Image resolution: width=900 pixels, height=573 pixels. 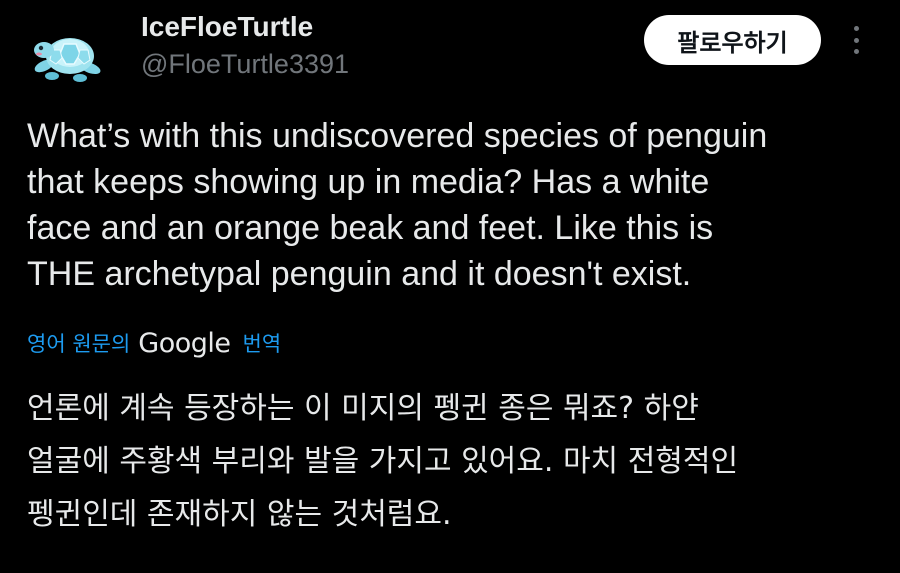 I want to click on google-logo: Google, so click(x=184, y=343).